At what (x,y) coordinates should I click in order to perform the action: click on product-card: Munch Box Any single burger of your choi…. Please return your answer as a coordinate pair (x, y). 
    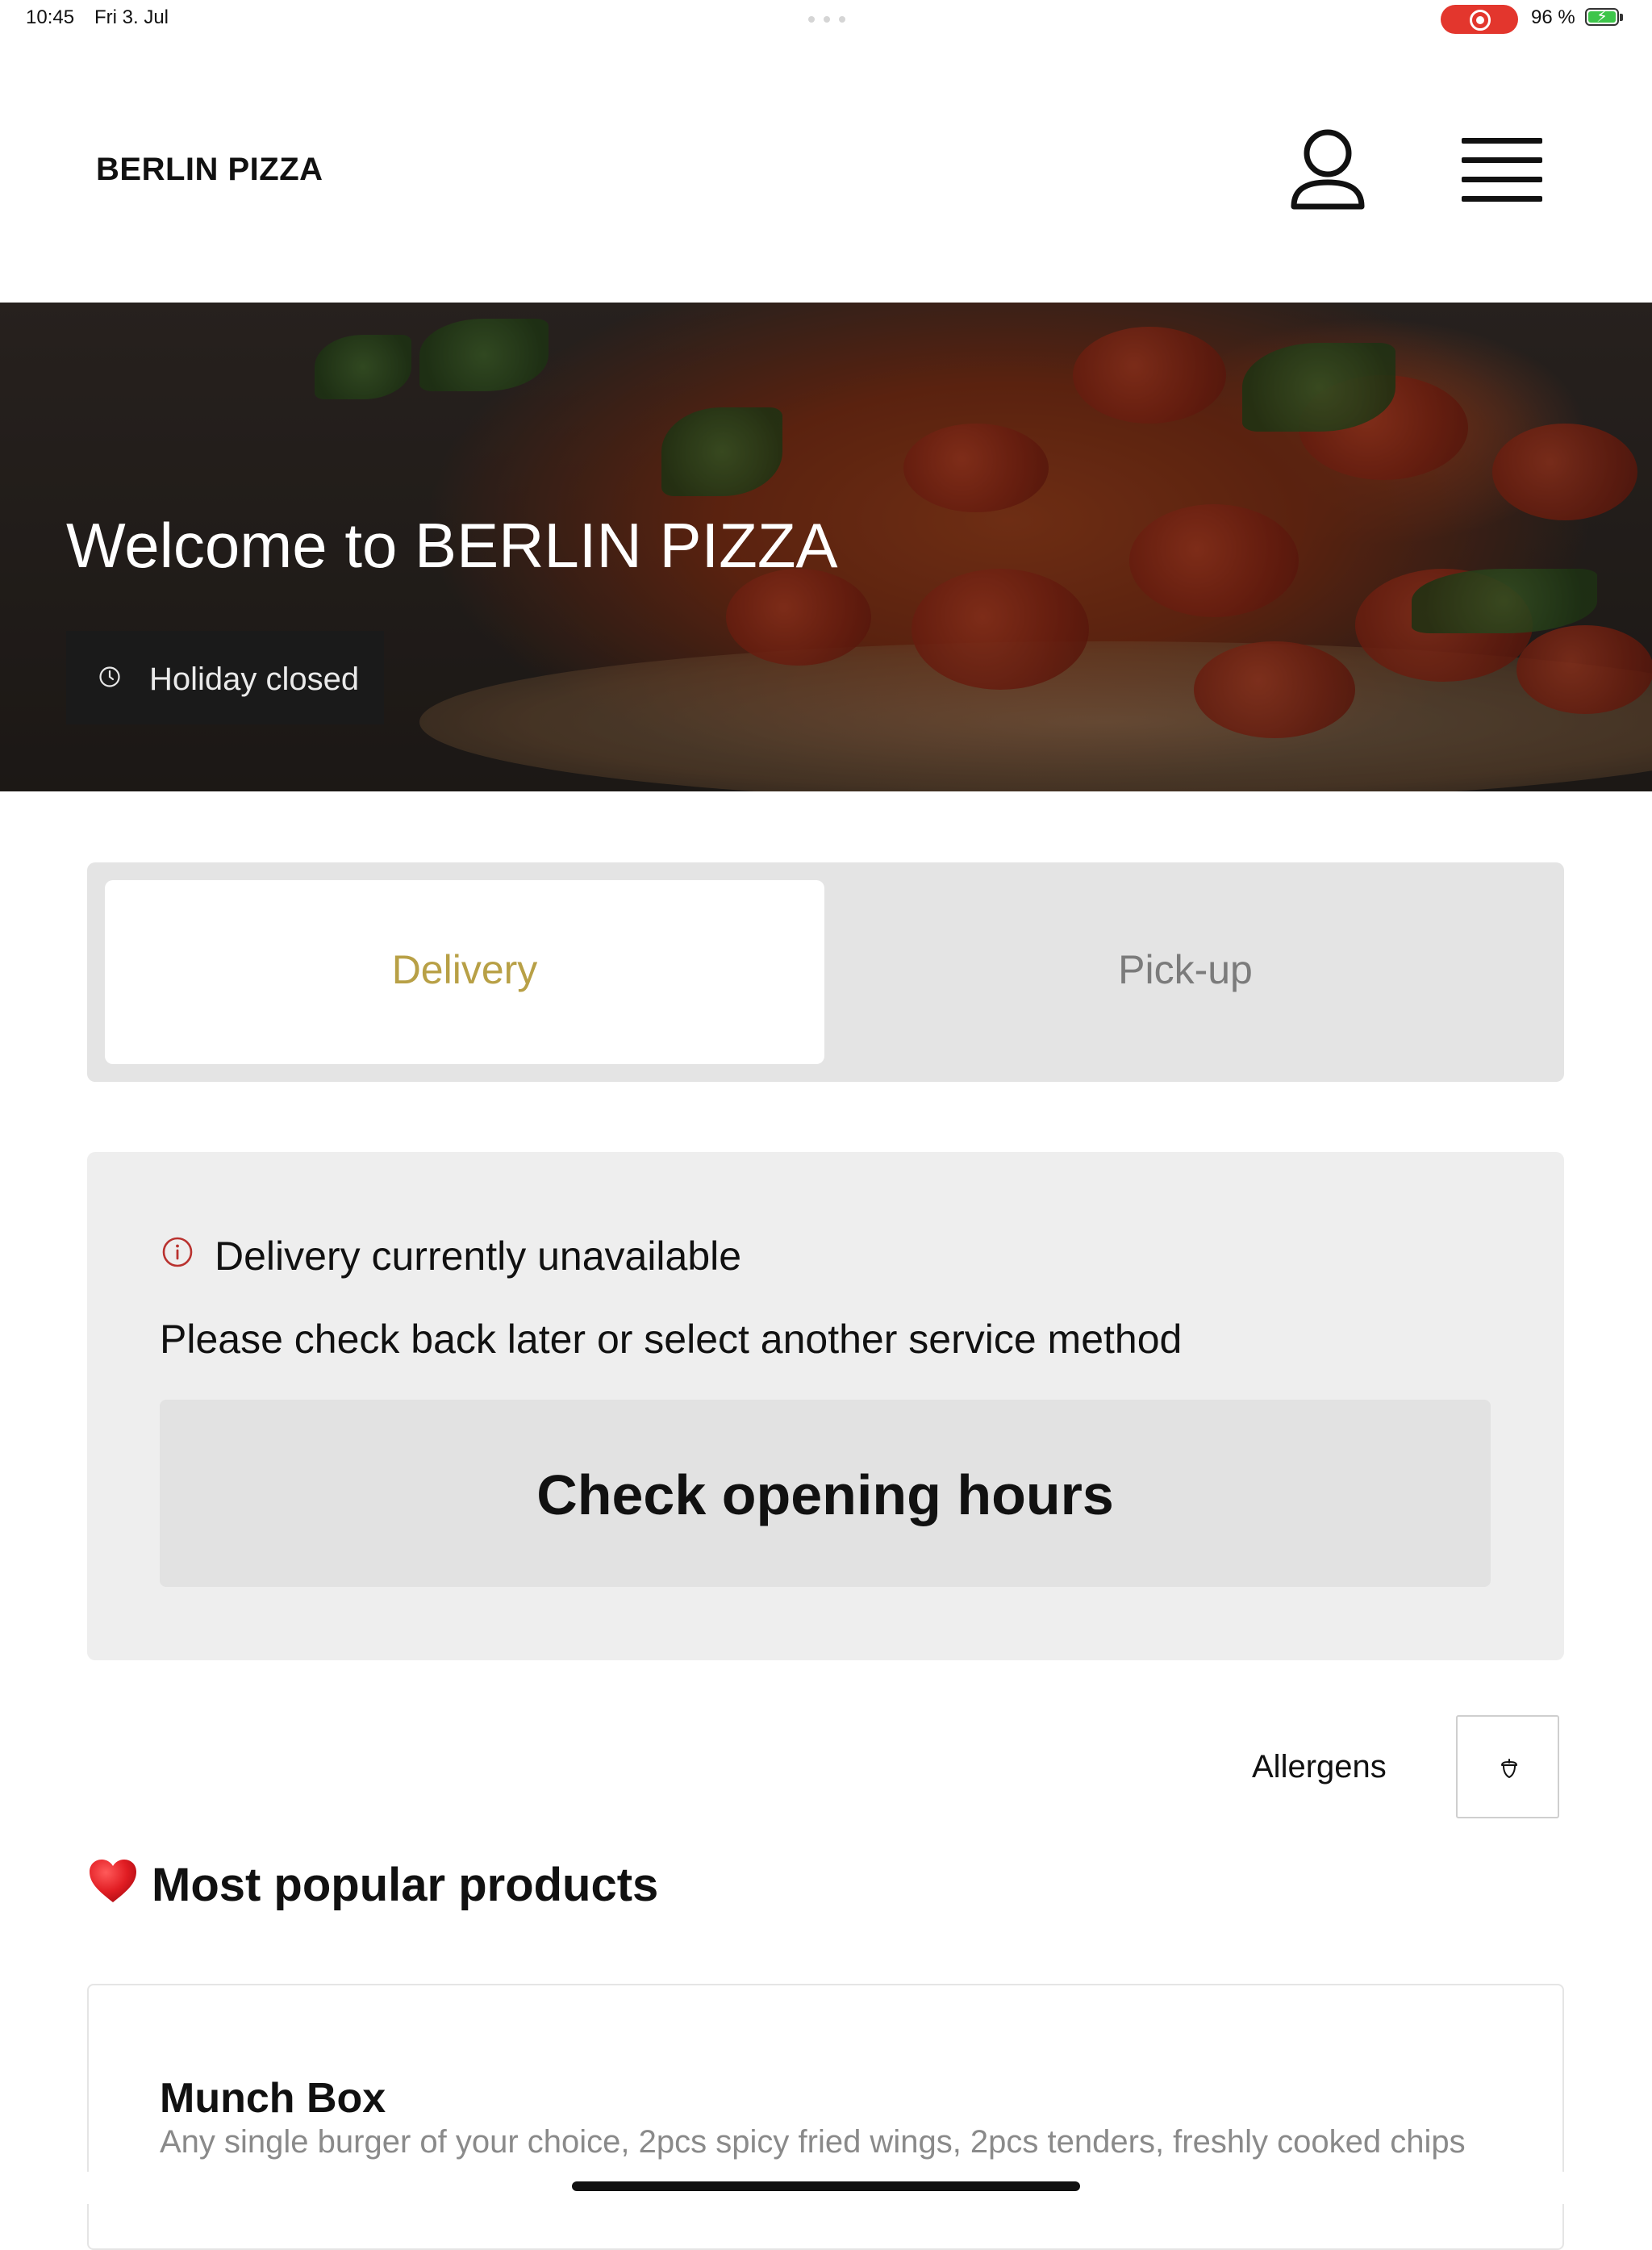
    Looking at the image, I should click on (825, 2117).